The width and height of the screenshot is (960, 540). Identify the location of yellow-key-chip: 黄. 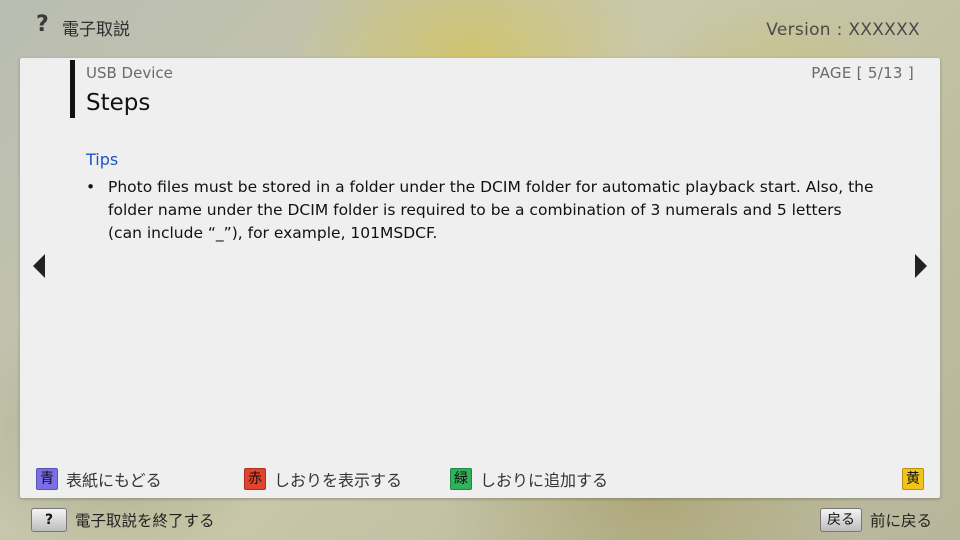
(913, 479).